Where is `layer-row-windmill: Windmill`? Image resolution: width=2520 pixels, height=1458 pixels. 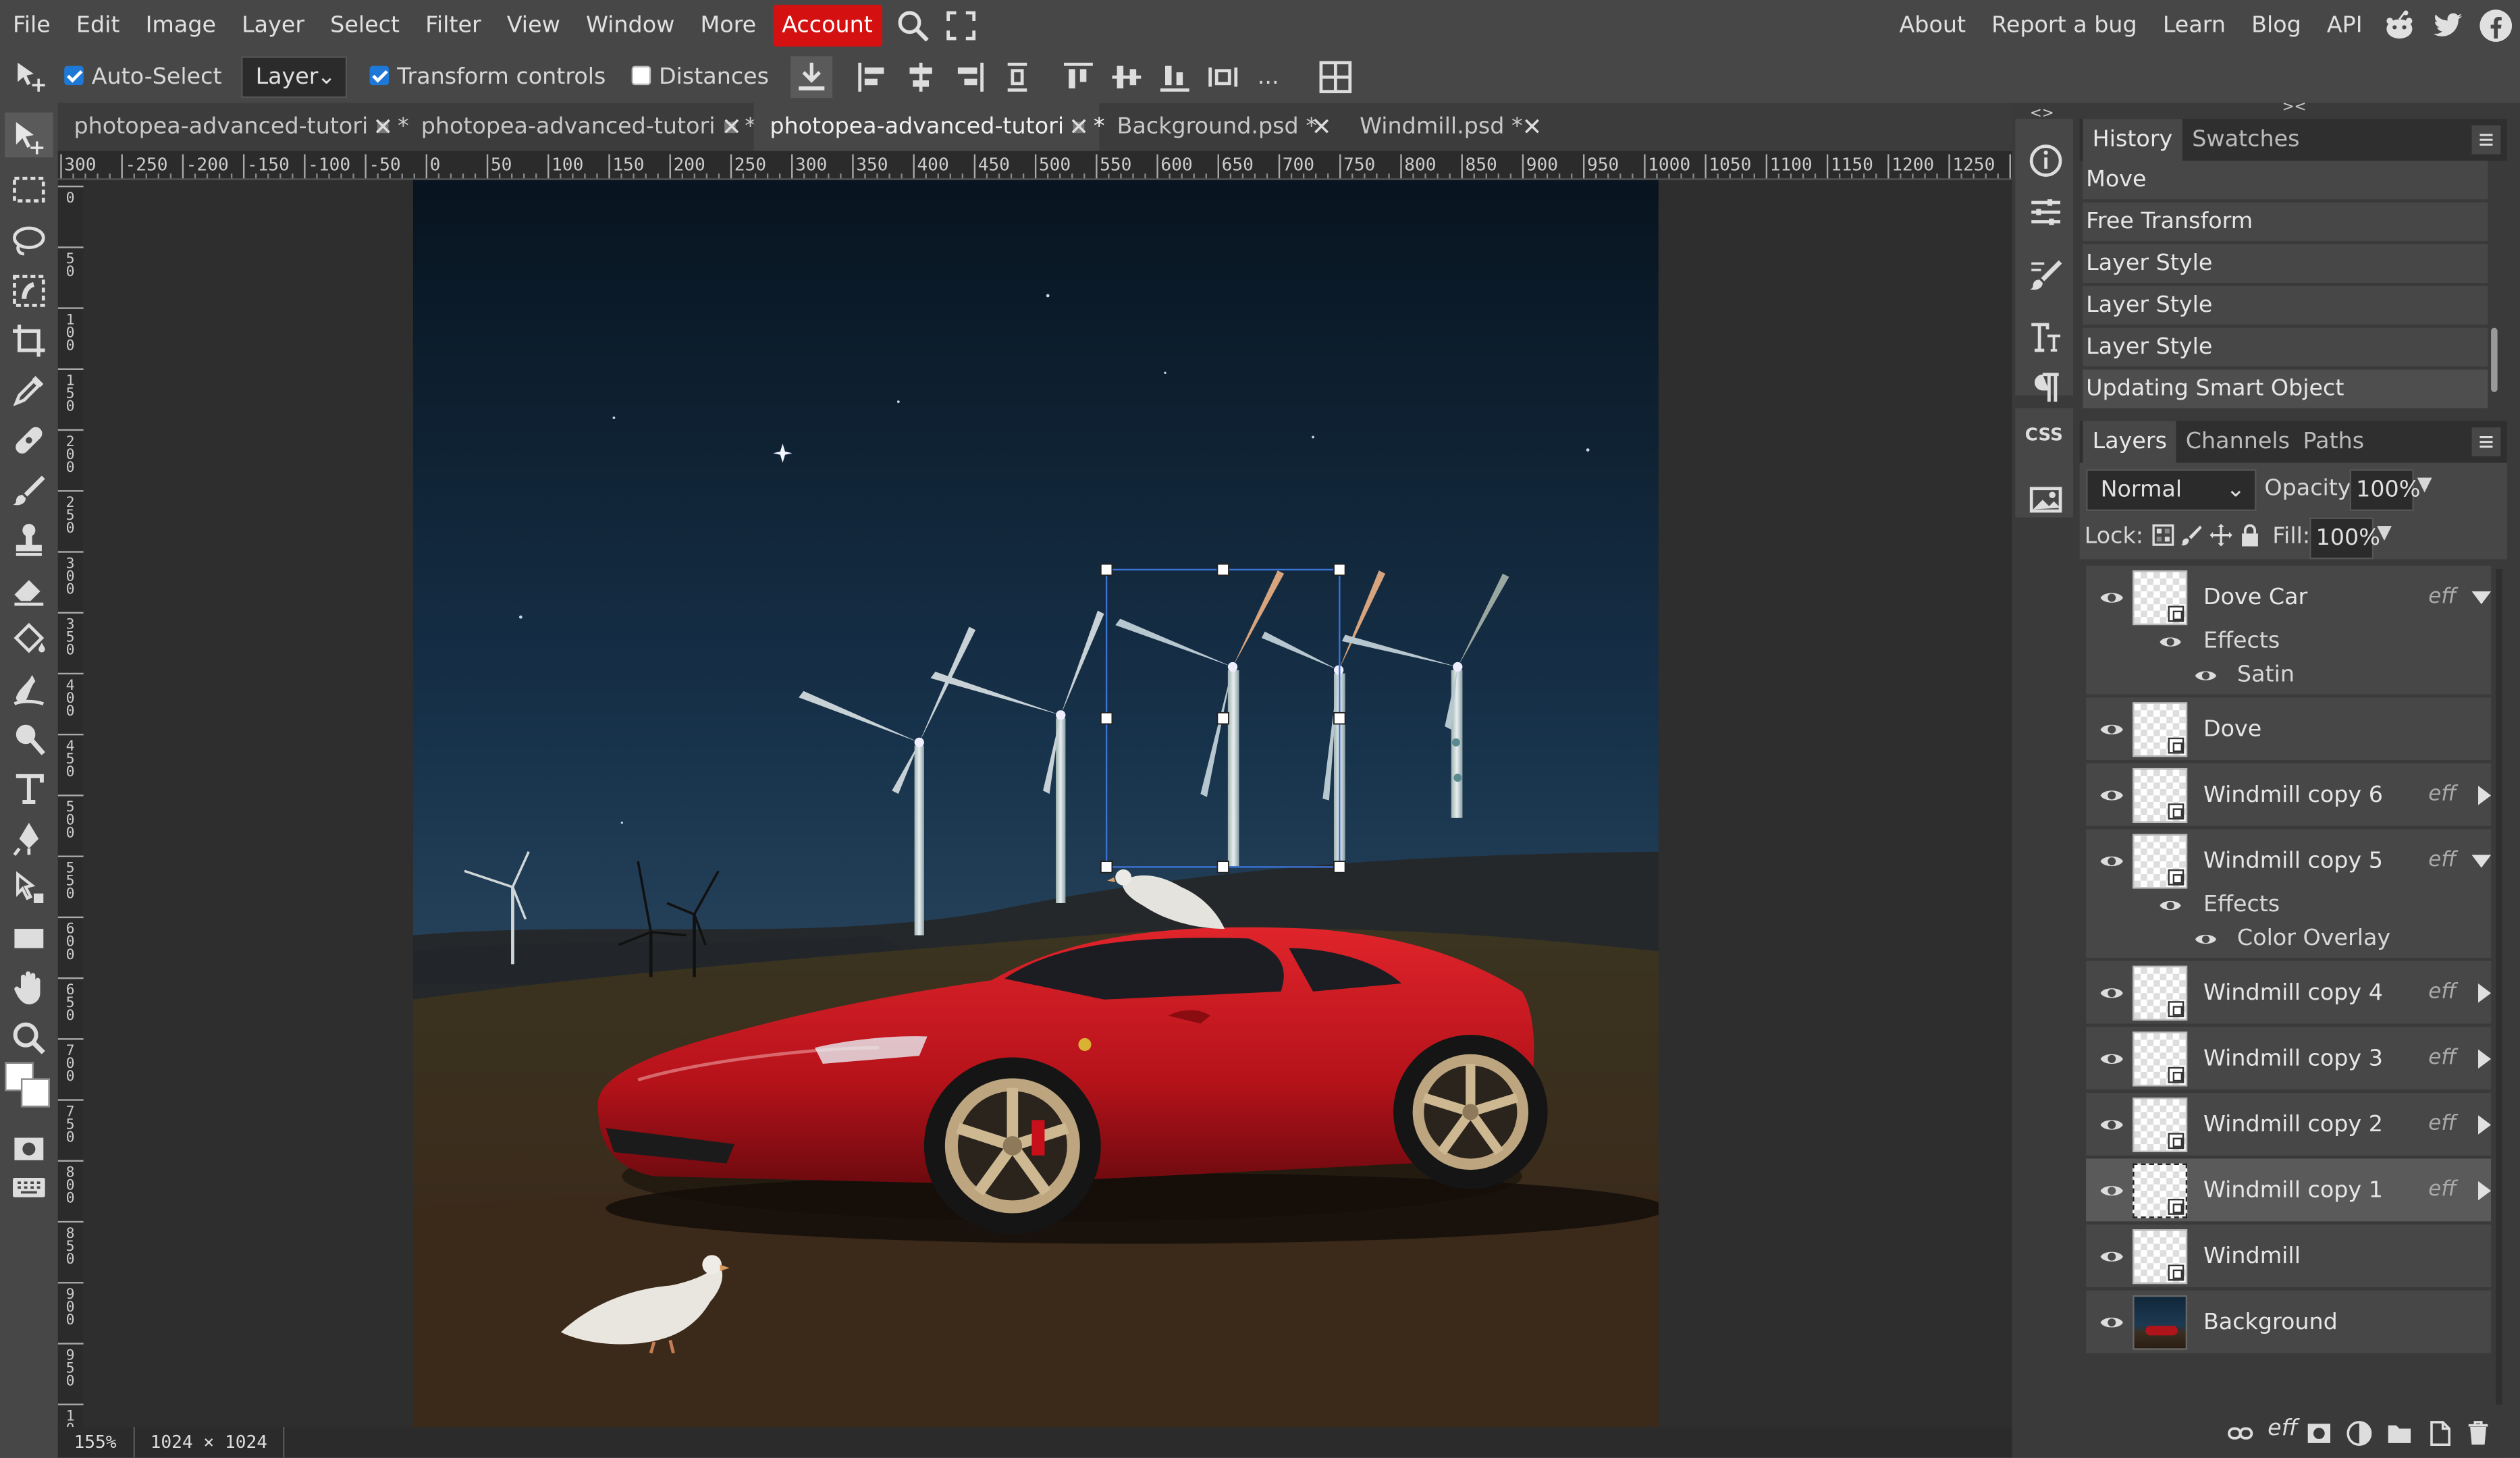 layer-row-windmill: Windmill is located at coordinates (2289, 1256).